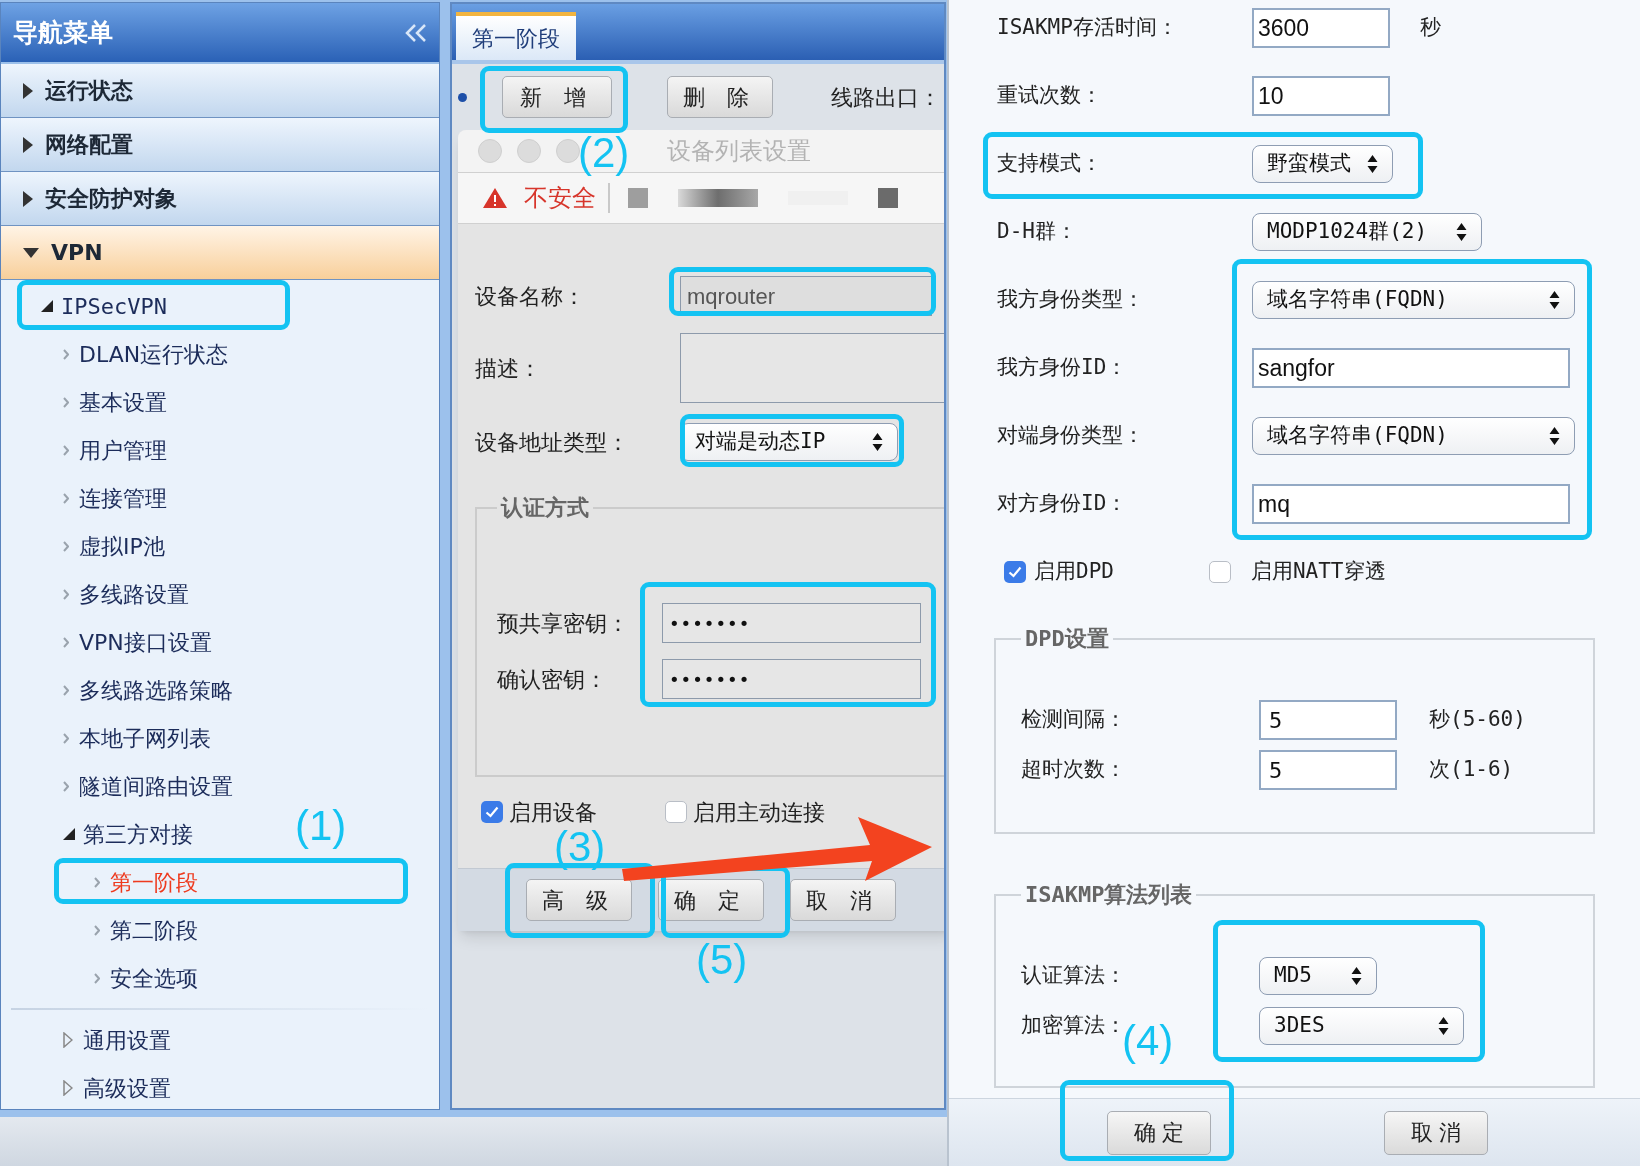 Image resolution: width=1640 pixels, height=1166 pixels. What do you see at coordinates (88, 1086) in the screenshot?
I see `tree-folder: 高级设置` at bounding box center [88, 1086].